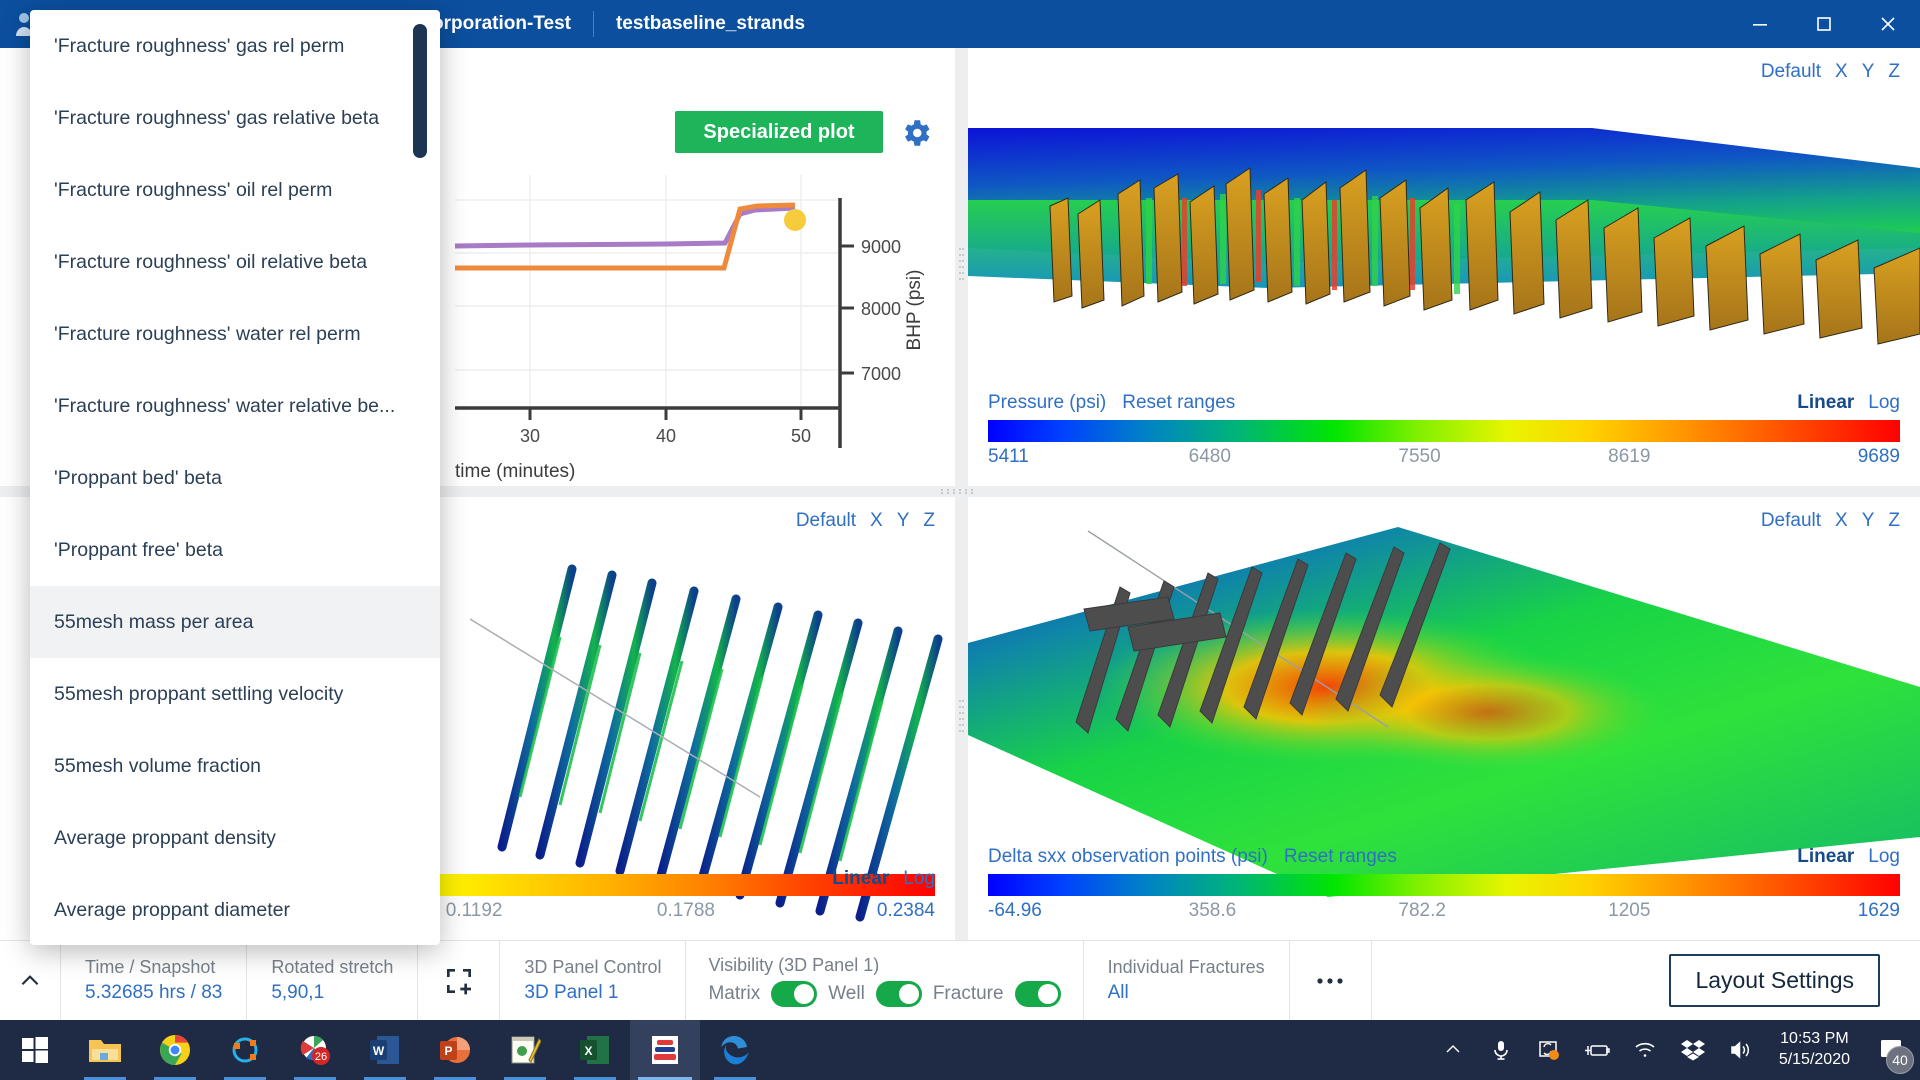 The width and height of the screenshot is (1920, 1080). What do you see at coordinates (525, 1050) in the screenshot?
I see `notepad-paint-icon` at bounding box center [525, 1050].